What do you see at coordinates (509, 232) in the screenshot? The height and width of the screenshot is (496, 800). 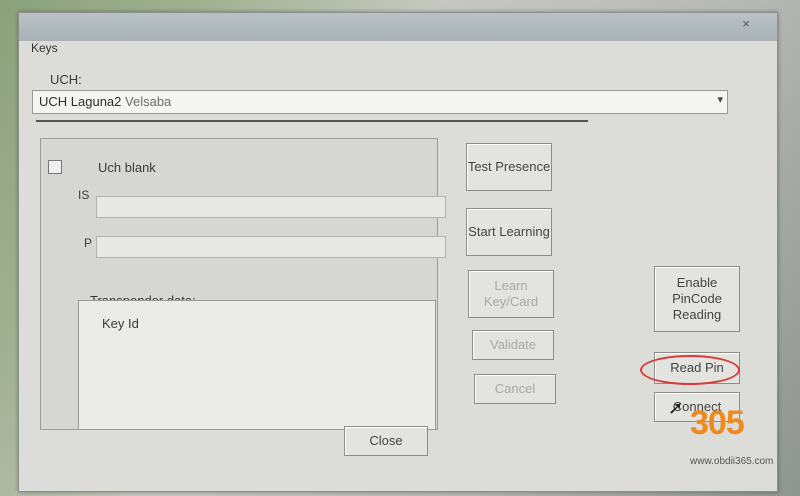 I see `start-learning-button: Start Learning` at bounding box center [509, 232].